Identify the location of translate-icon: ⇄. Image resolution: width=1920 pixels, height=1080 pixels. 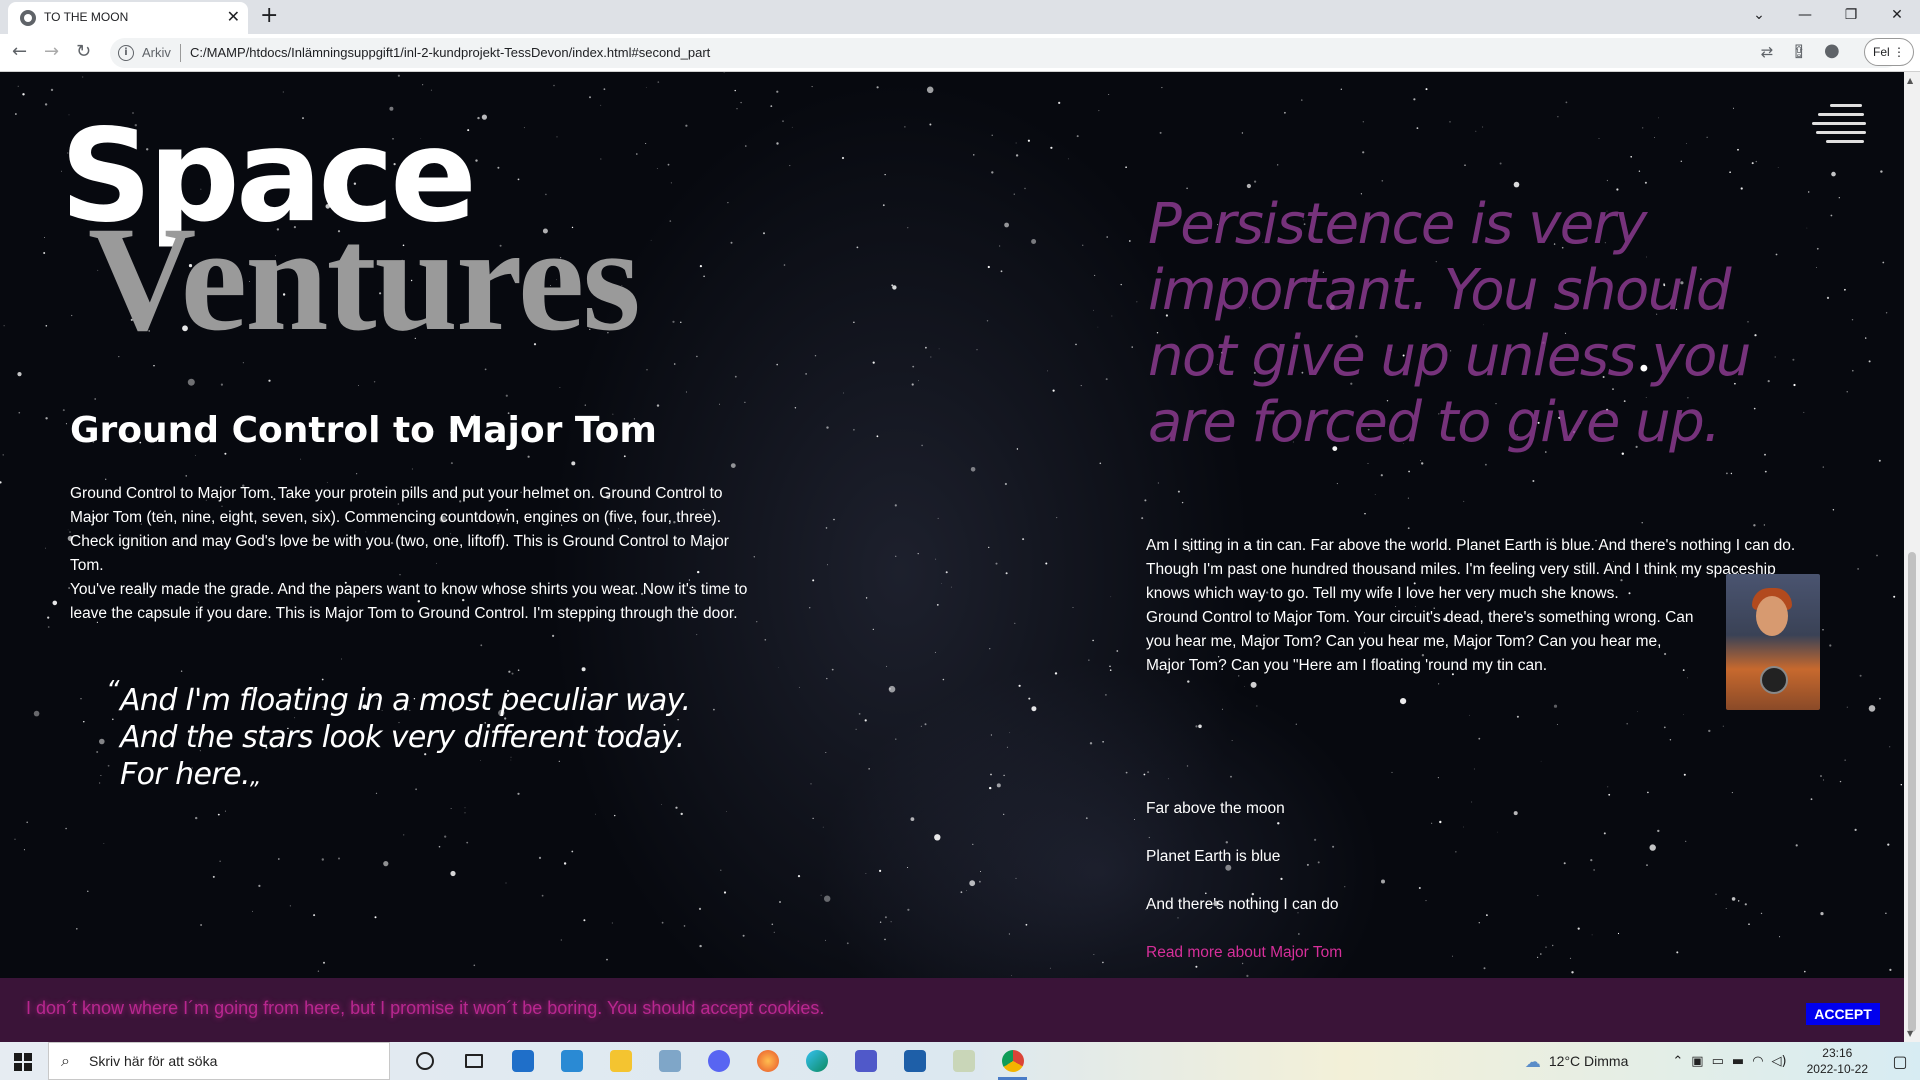
(1767, 52).